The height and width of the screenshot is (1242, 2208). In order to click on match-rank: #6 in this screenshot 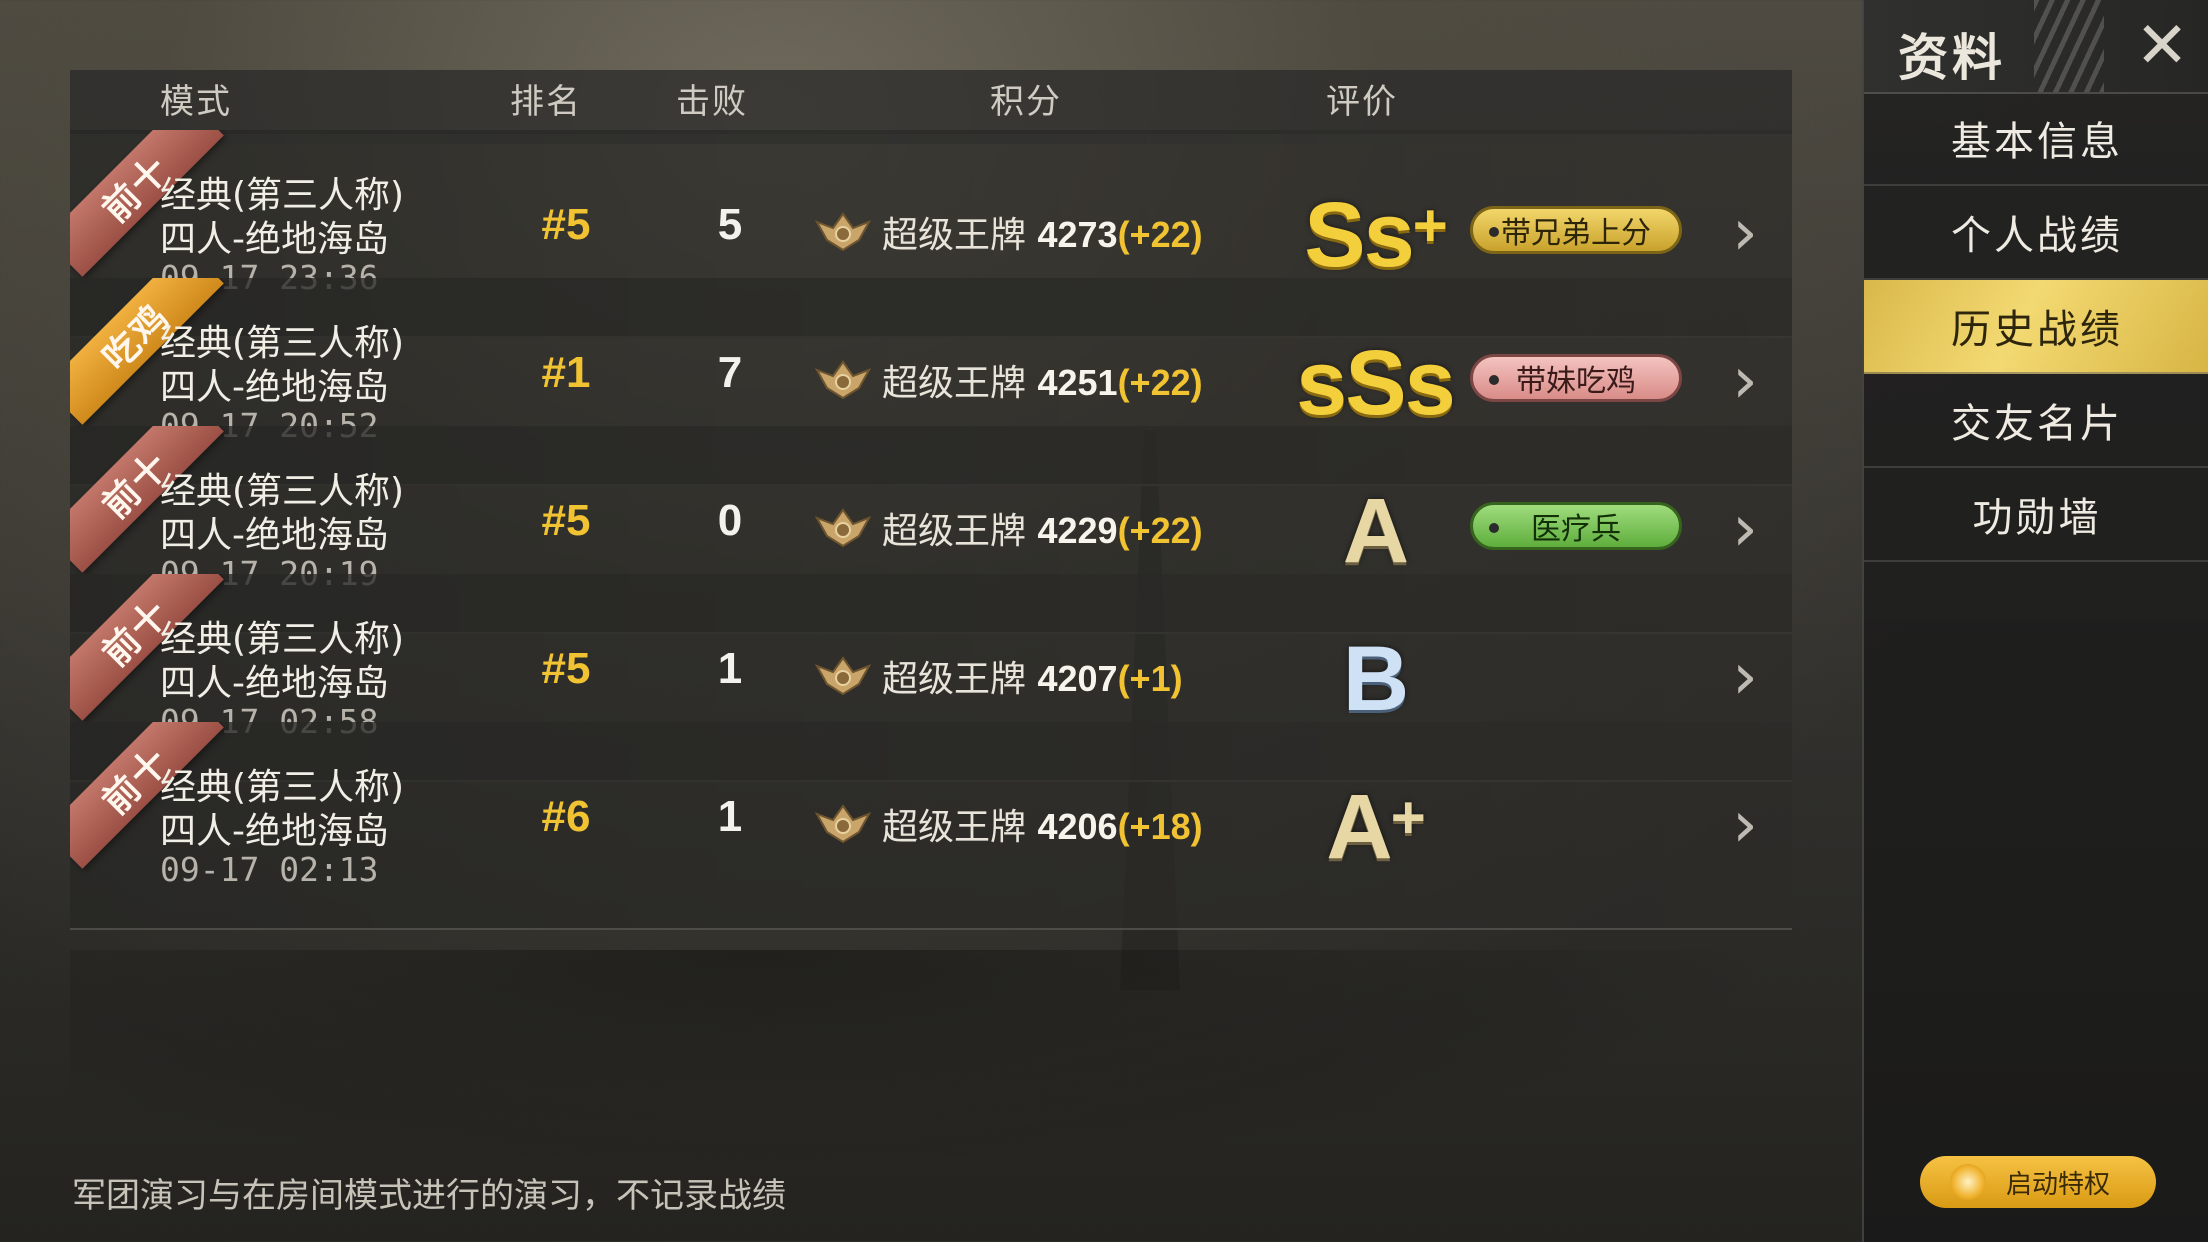, I will do `click(566, 816)`.